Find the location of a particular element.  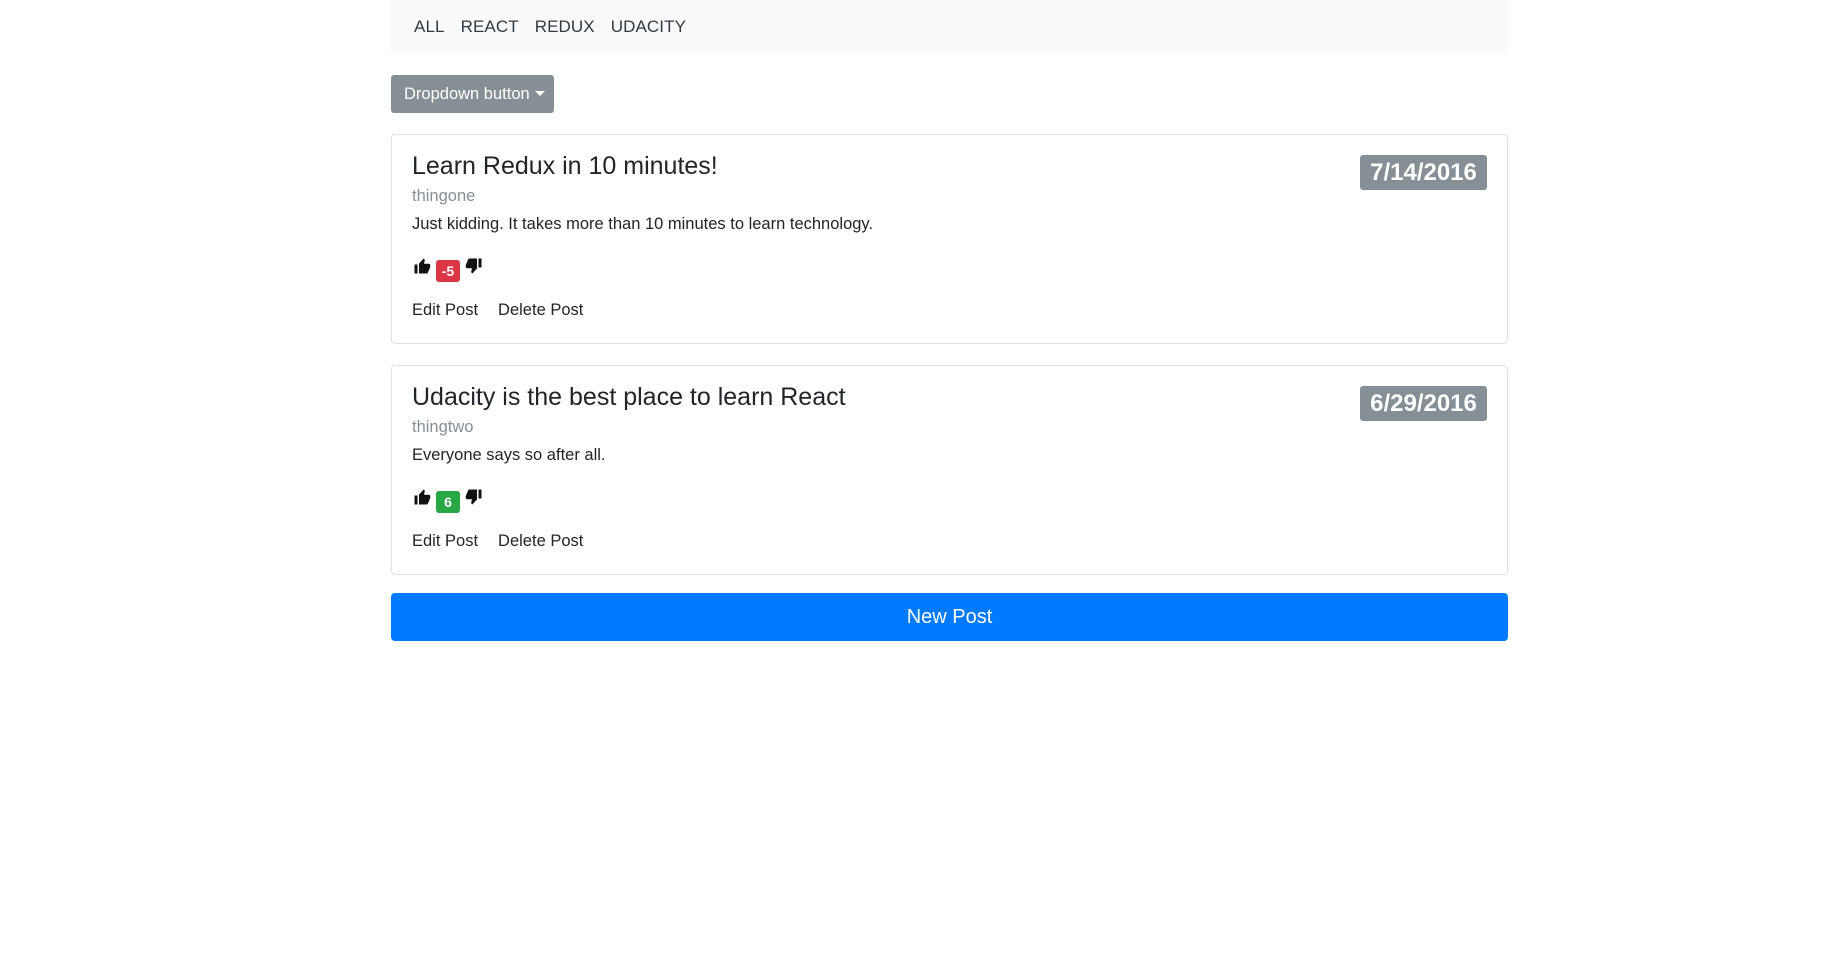

category-navbar: ALL REACT REDUX UDACITY is located at coordinates (949, 27).